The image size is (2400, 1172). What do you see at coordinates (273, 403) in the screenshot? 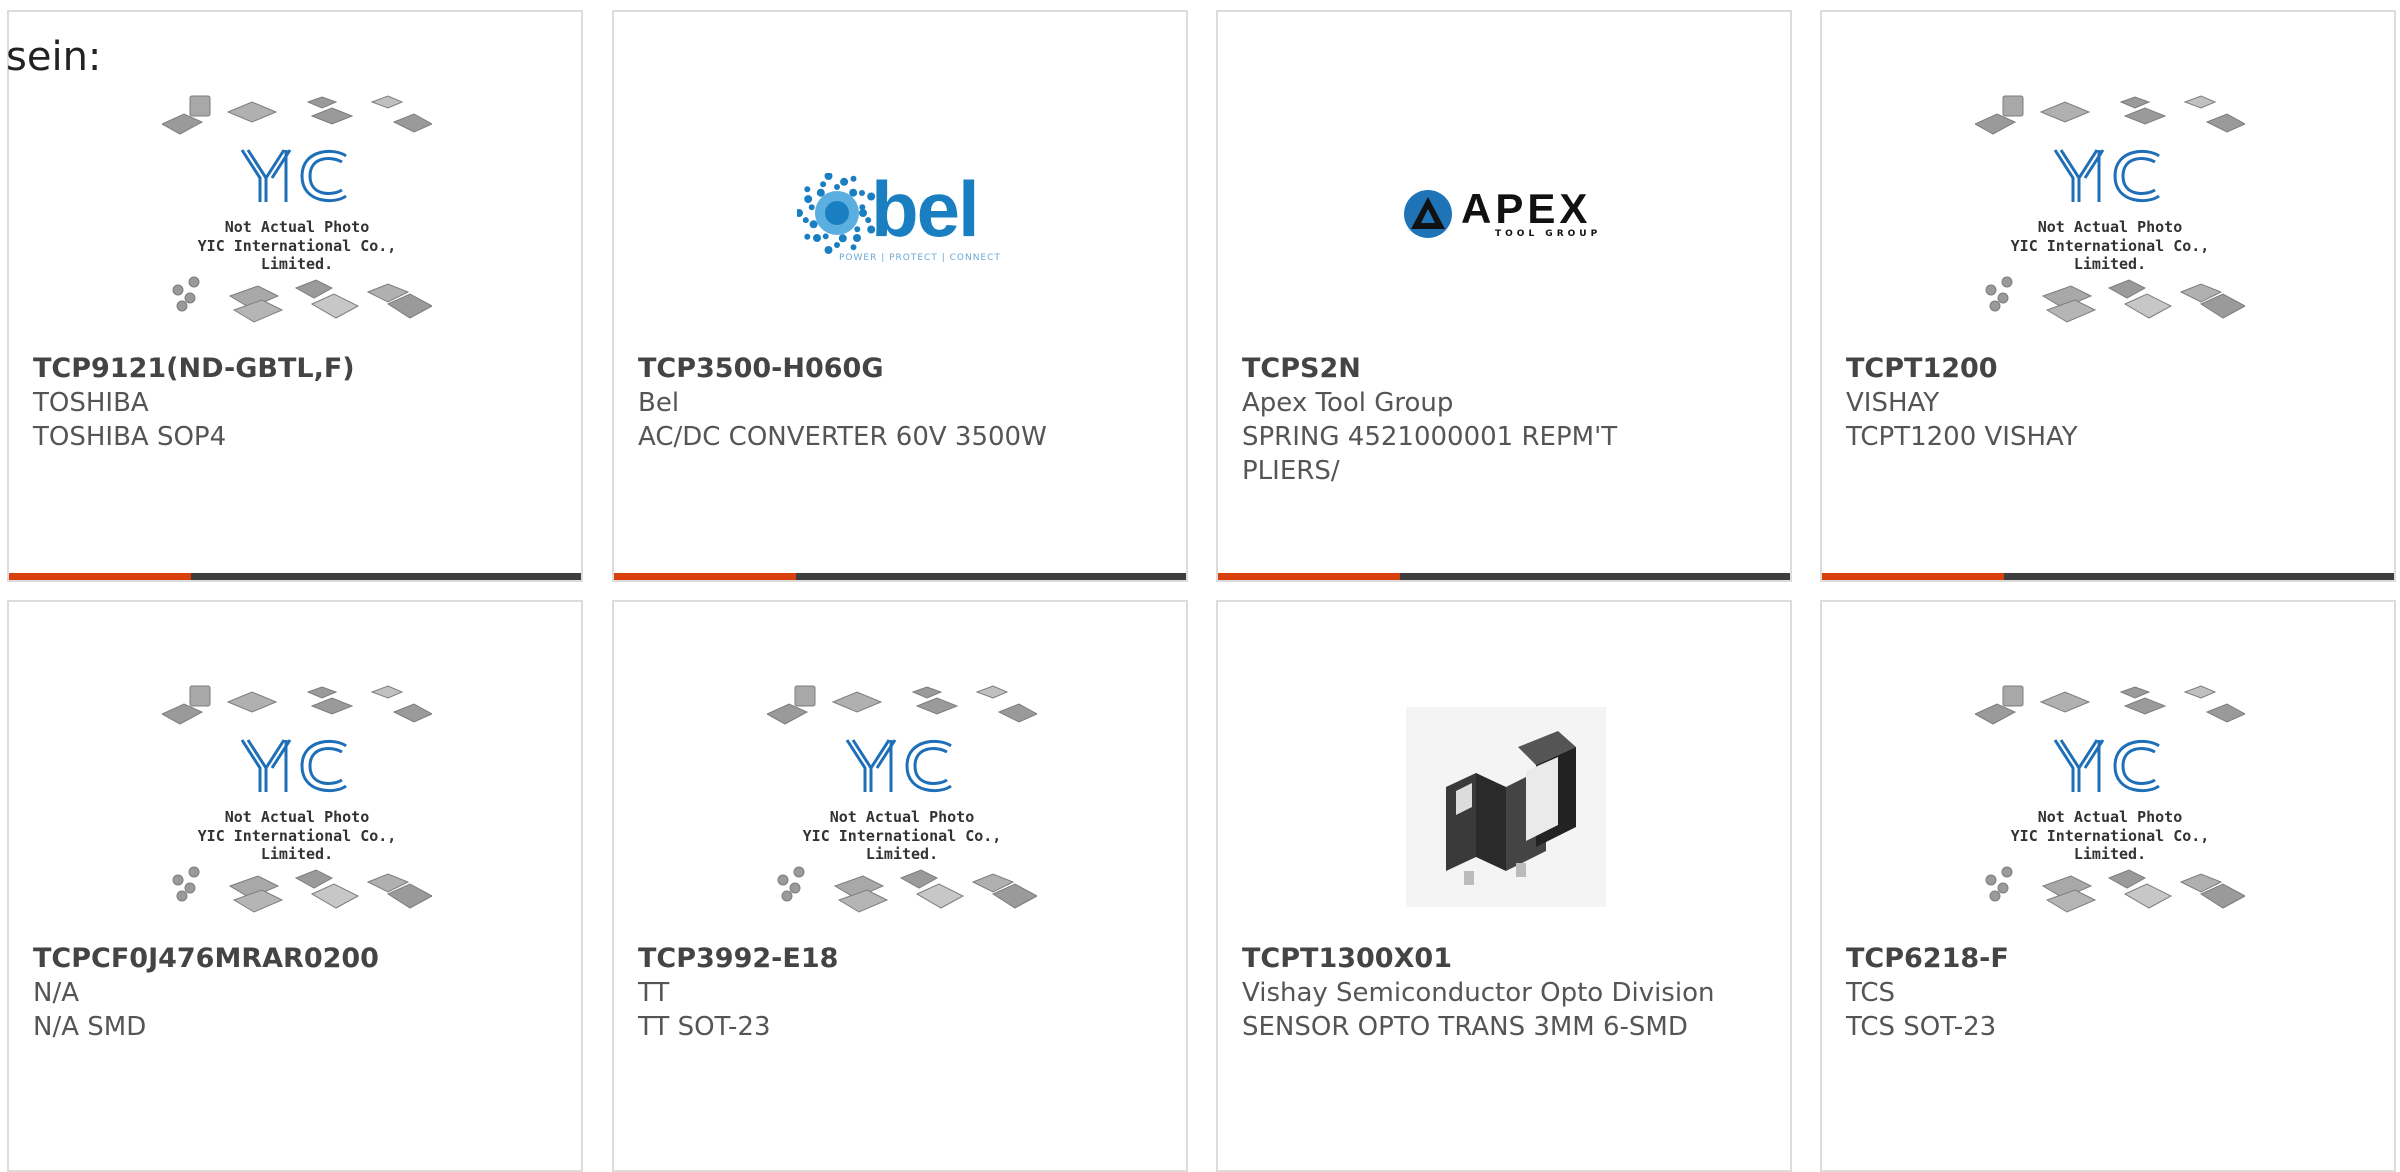
I see `product-info: TCP9121(ND-GBTL,F) TOSHIBA TOSHIBA SOP4` at bounding box center [273, 403].